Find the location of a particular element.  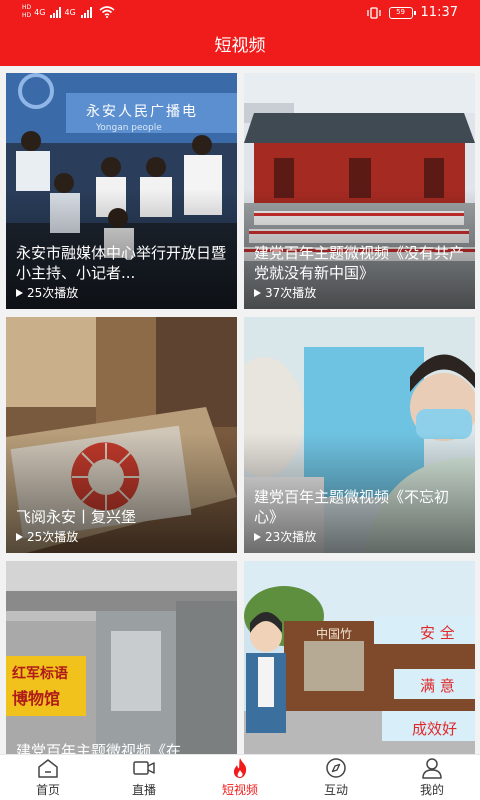

thumbnail-sign-2: 博物馆 is located at coordinates (36, 698).